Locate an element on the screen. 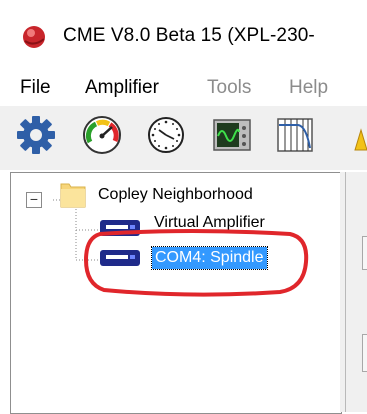 The image size is (367, 414). folder-icon is located at coordinates (73, 195).